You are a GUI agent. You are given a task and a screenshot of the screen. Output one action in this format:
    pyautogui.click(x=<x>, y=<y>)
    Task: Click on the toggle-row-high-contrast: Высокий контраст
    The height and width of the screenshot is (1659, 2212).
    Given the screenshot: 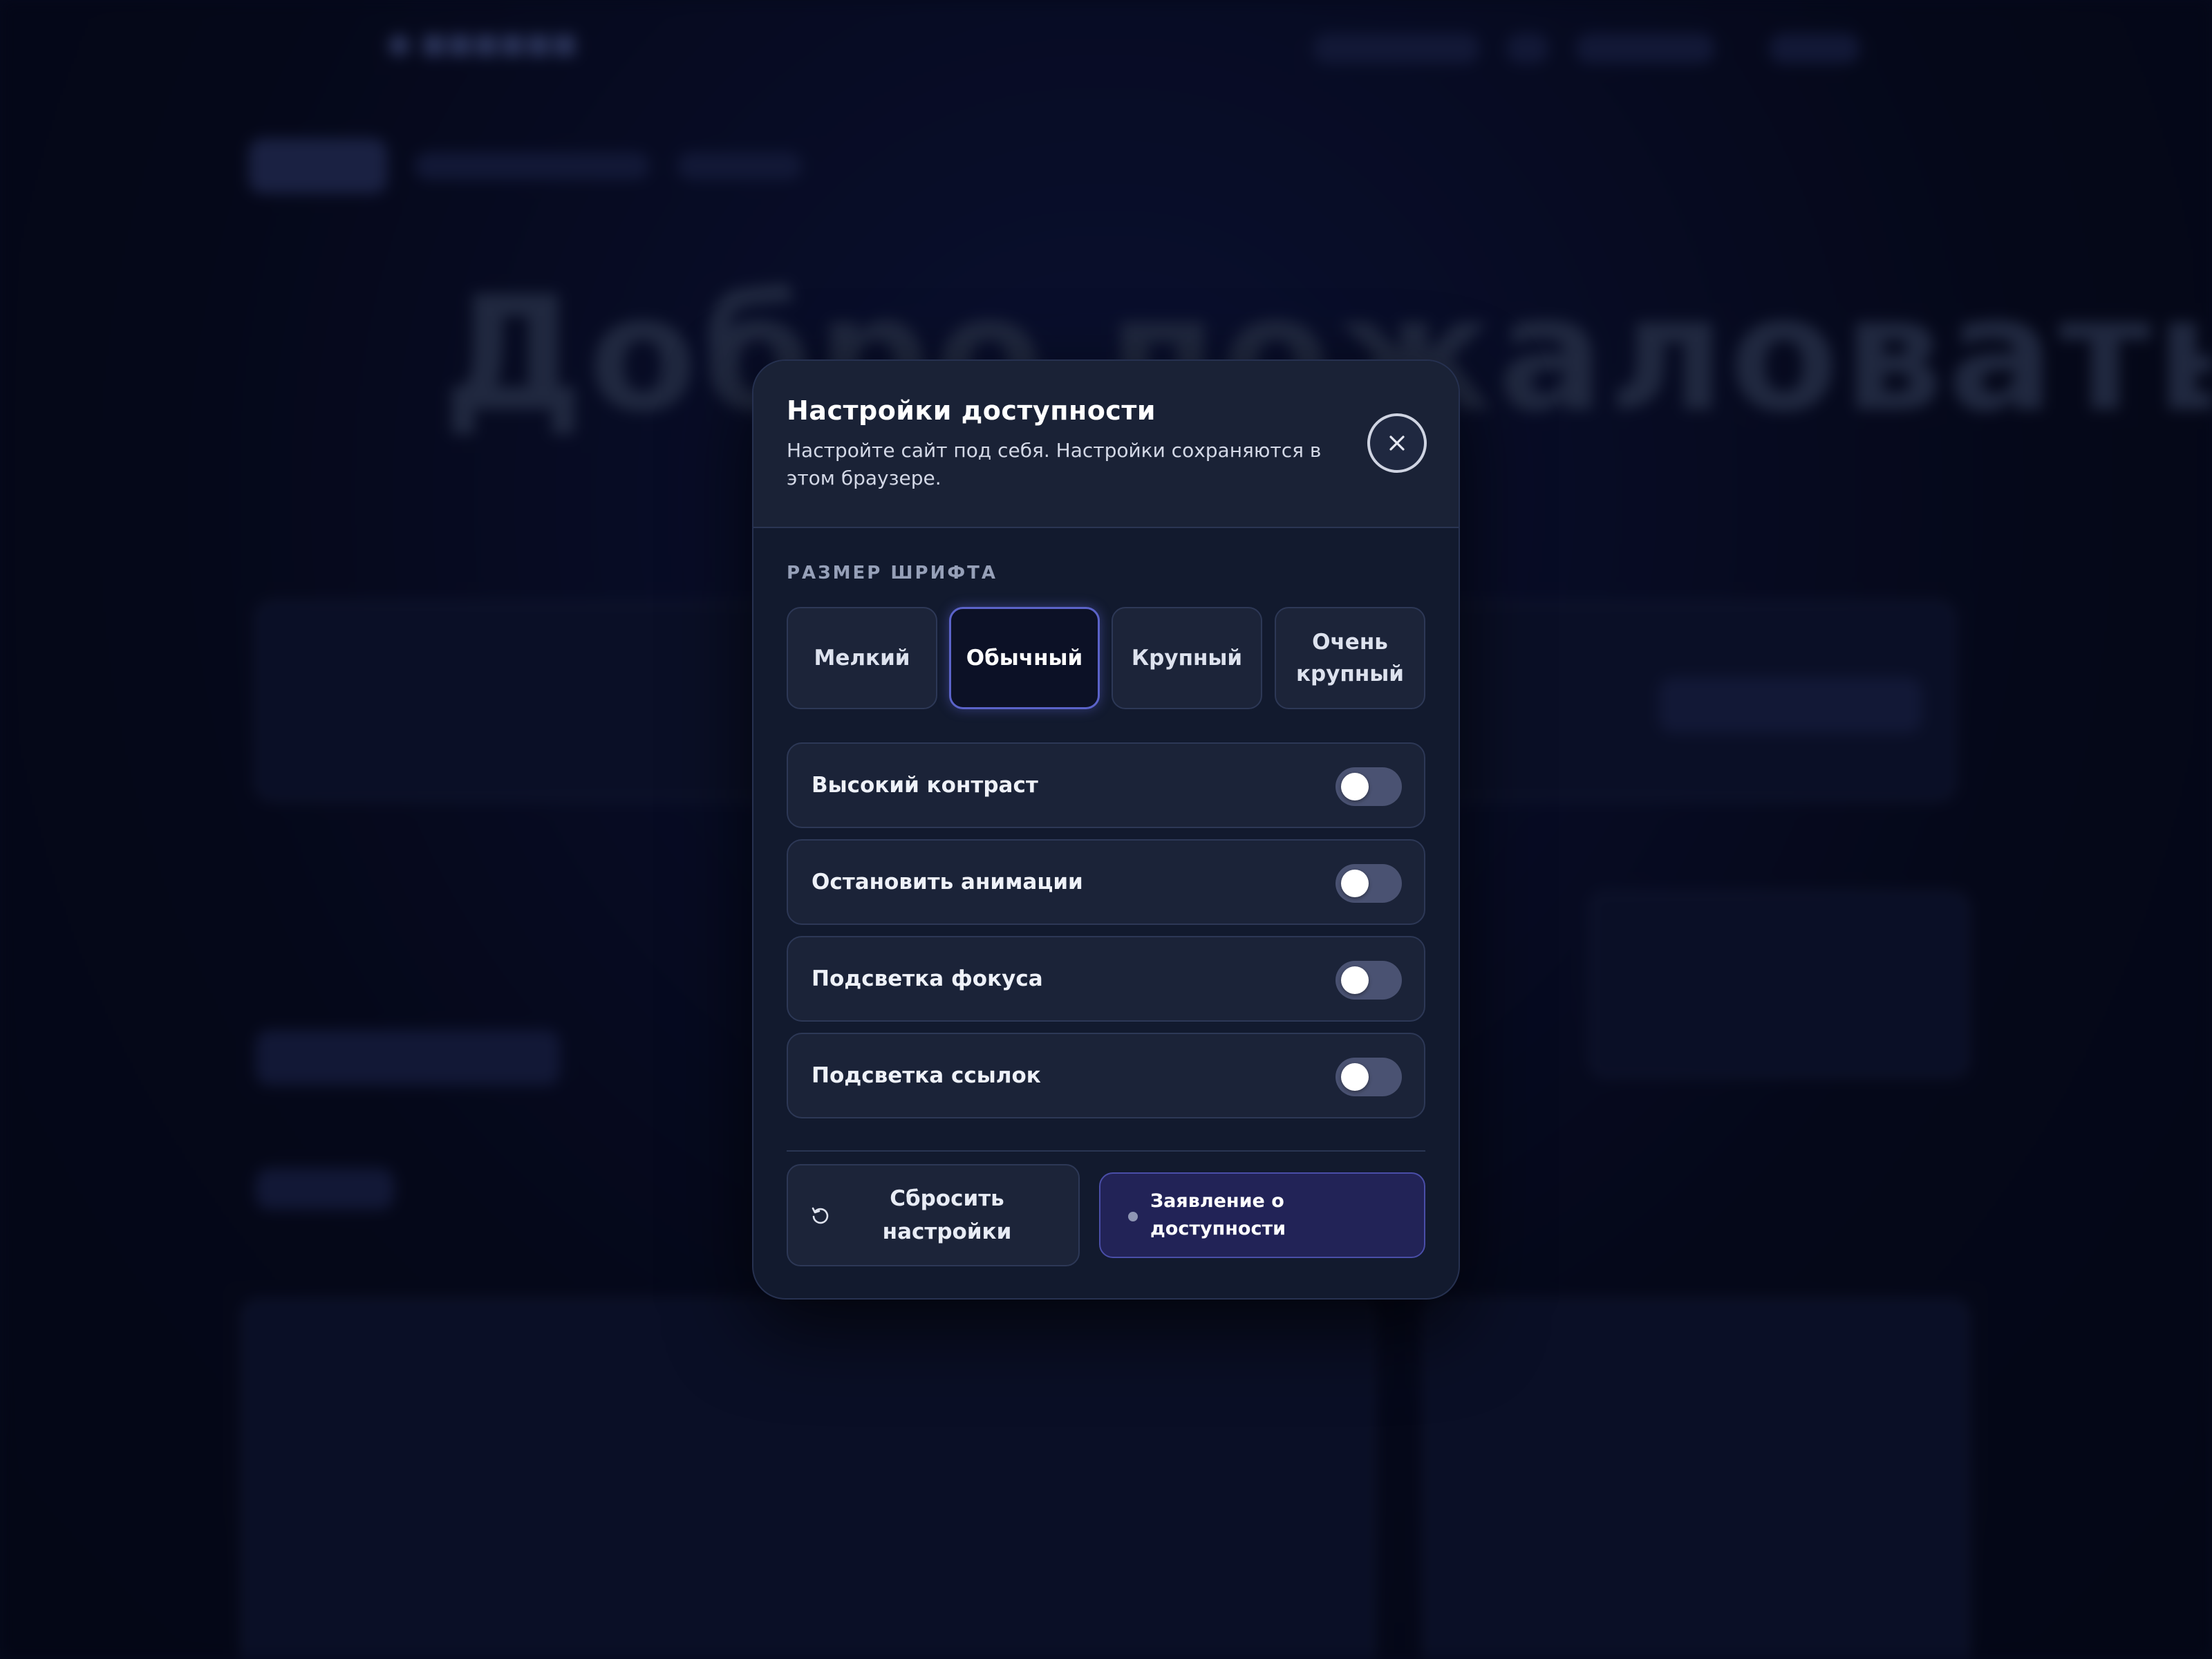 What is the action you would take?
    pyautogui.click(x=1106, y=785)
    